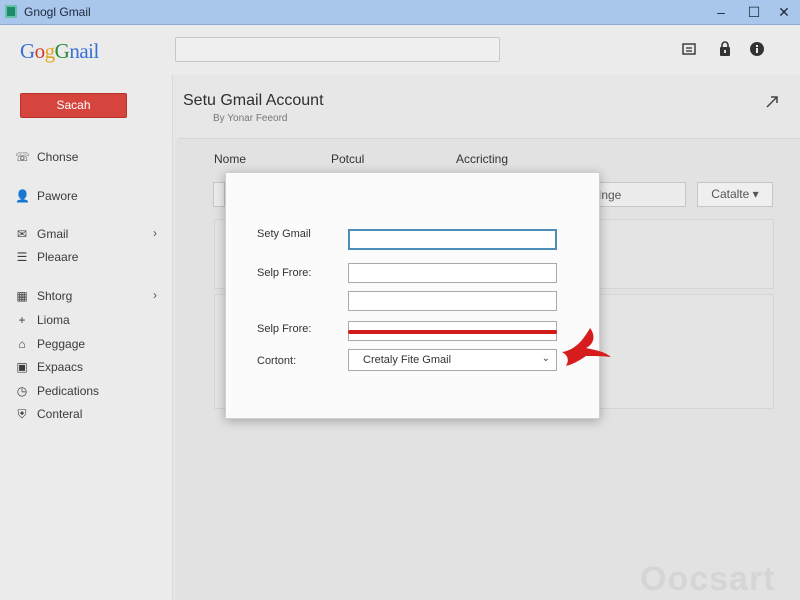  Describe the element at coordinates (452, 301) in the screenshot. I see `secondary-input` at that location.